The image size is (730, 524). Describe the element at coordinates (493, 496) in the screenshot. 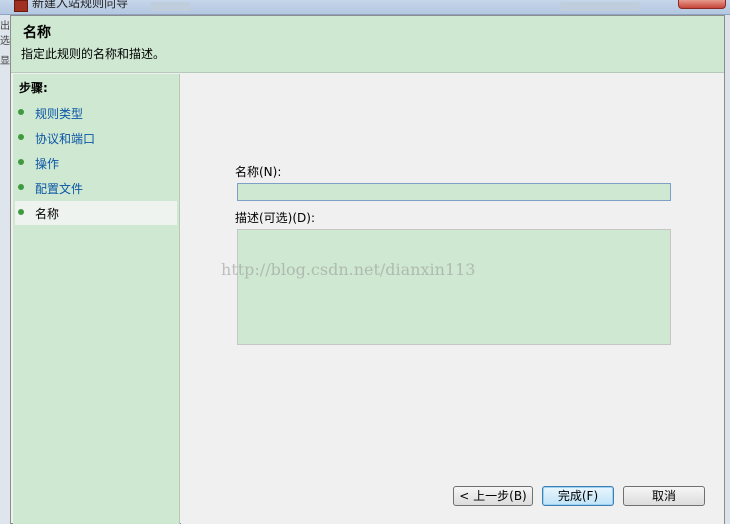

I see `back-button: < 上一步(B)` at that location.